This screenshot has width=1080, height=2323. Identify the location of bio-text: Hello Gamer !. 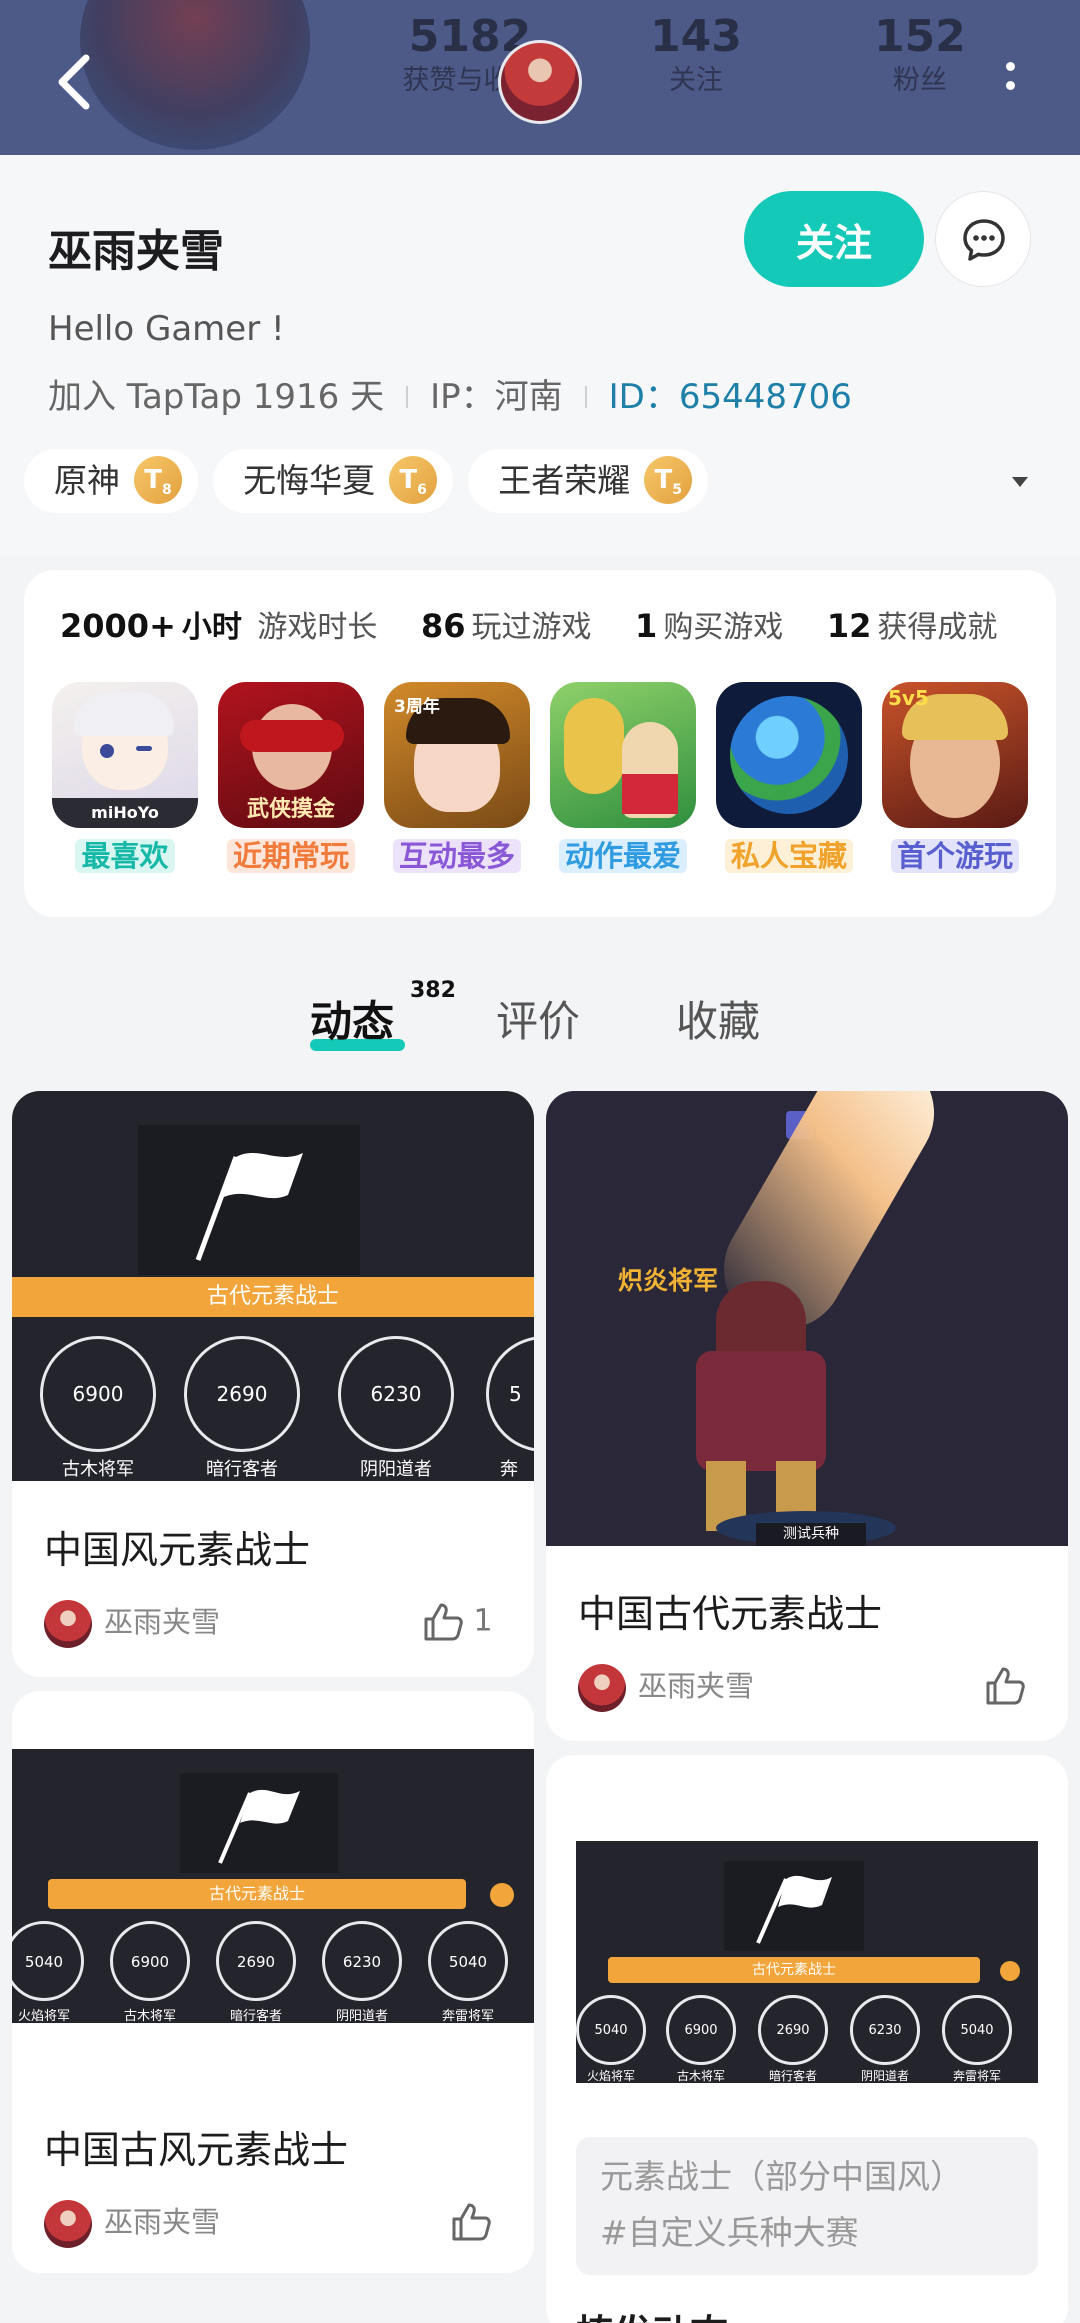
(166, 329).